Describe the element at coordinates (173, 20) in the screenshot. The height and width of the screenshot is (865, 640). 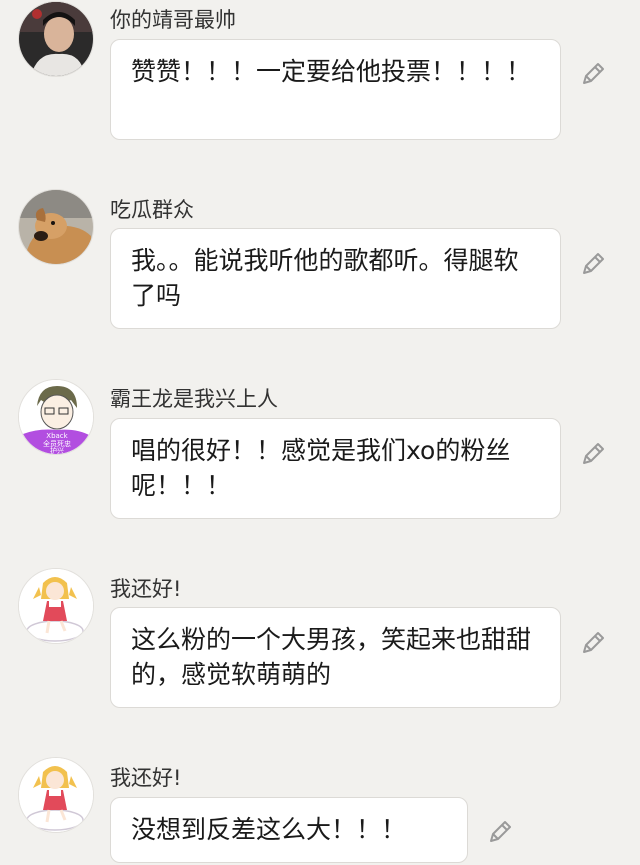
I see `username: 你的靖哥最帅` at that location.